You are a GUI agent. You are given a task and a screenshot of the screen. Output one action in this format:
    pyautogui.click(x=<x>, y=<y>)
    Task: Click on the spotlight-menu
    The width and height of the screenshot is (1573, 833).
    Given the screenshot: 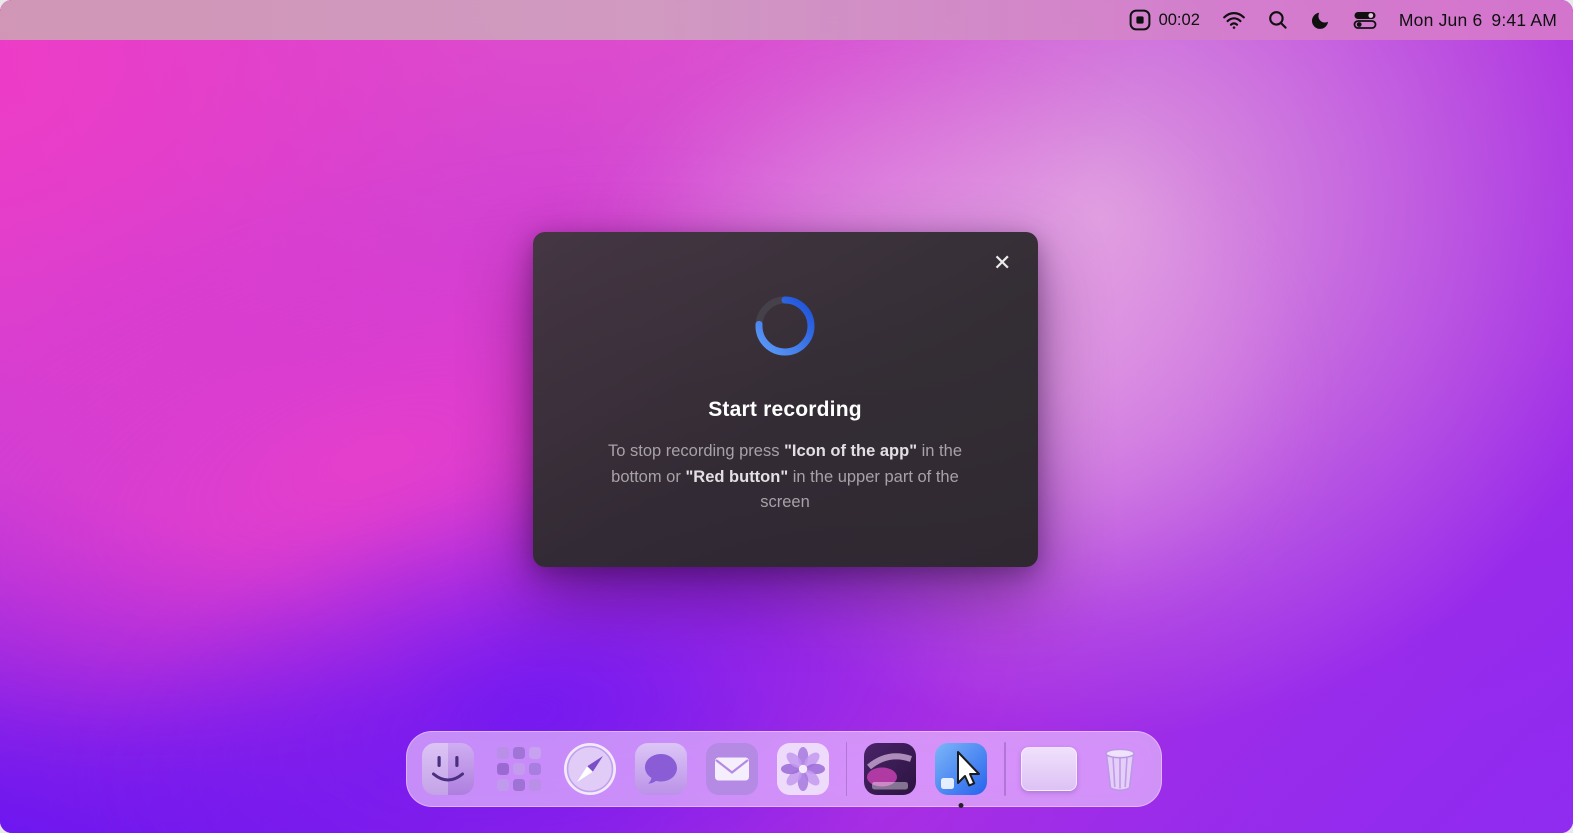 What is the action you would take?
    pyautogui.click(x=1278, y=20)
    